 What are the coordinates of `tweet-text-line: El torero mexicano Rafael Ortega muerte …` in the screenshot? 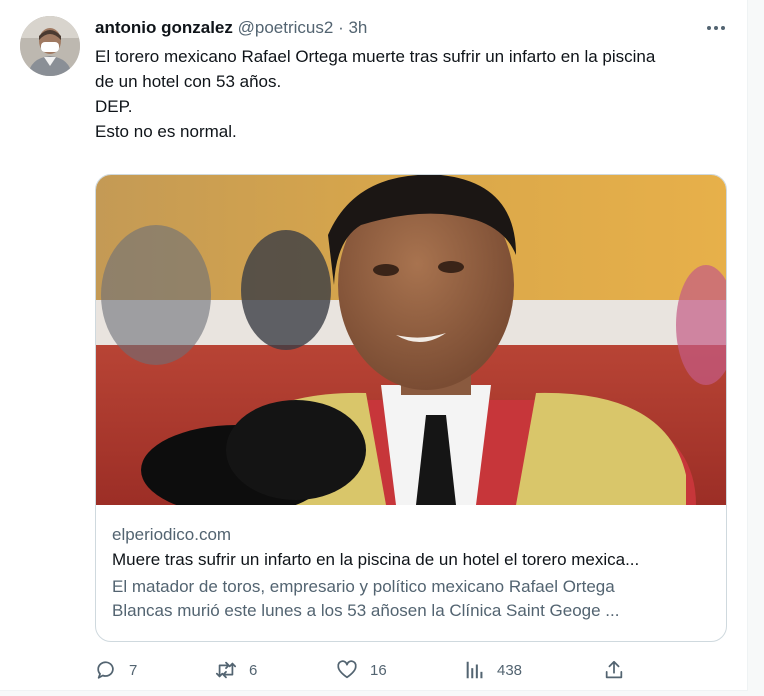 It's located at (375, 56).